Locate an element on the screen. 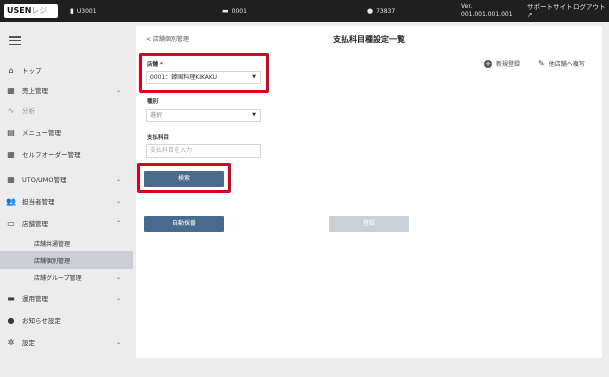 The image size is (609, 377). copy-to-other-store-button: ✎ 他店舗へ複写 is located at coordinates (561, 63).